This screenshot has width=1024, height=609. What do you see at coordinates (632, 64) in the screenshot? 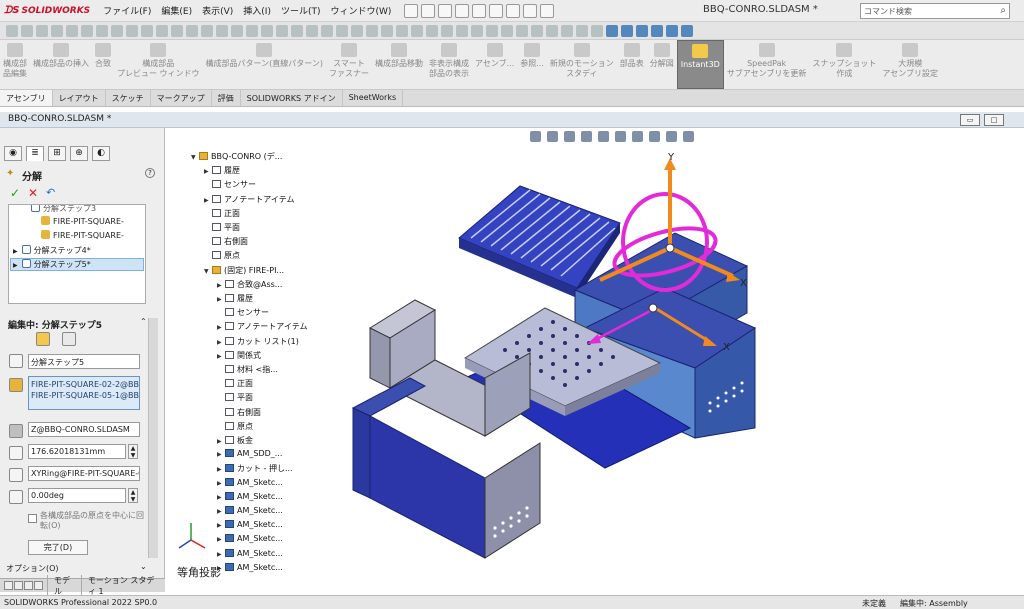
I see `ribbon-button: 部品表` at bounding box center [632, 64].